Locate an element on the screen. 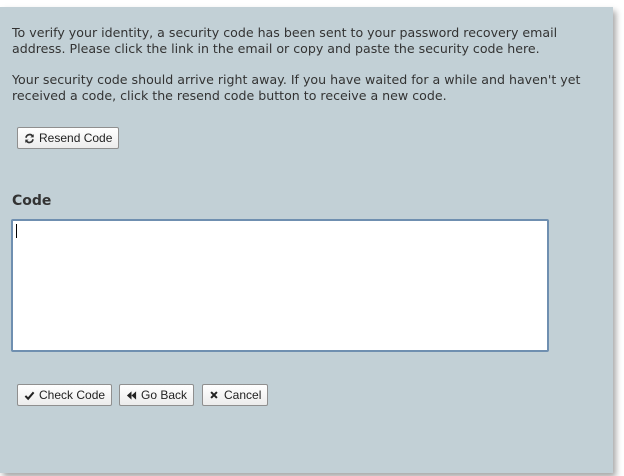  resend-code-button: Resend Code is located at coordinates (68, 138).